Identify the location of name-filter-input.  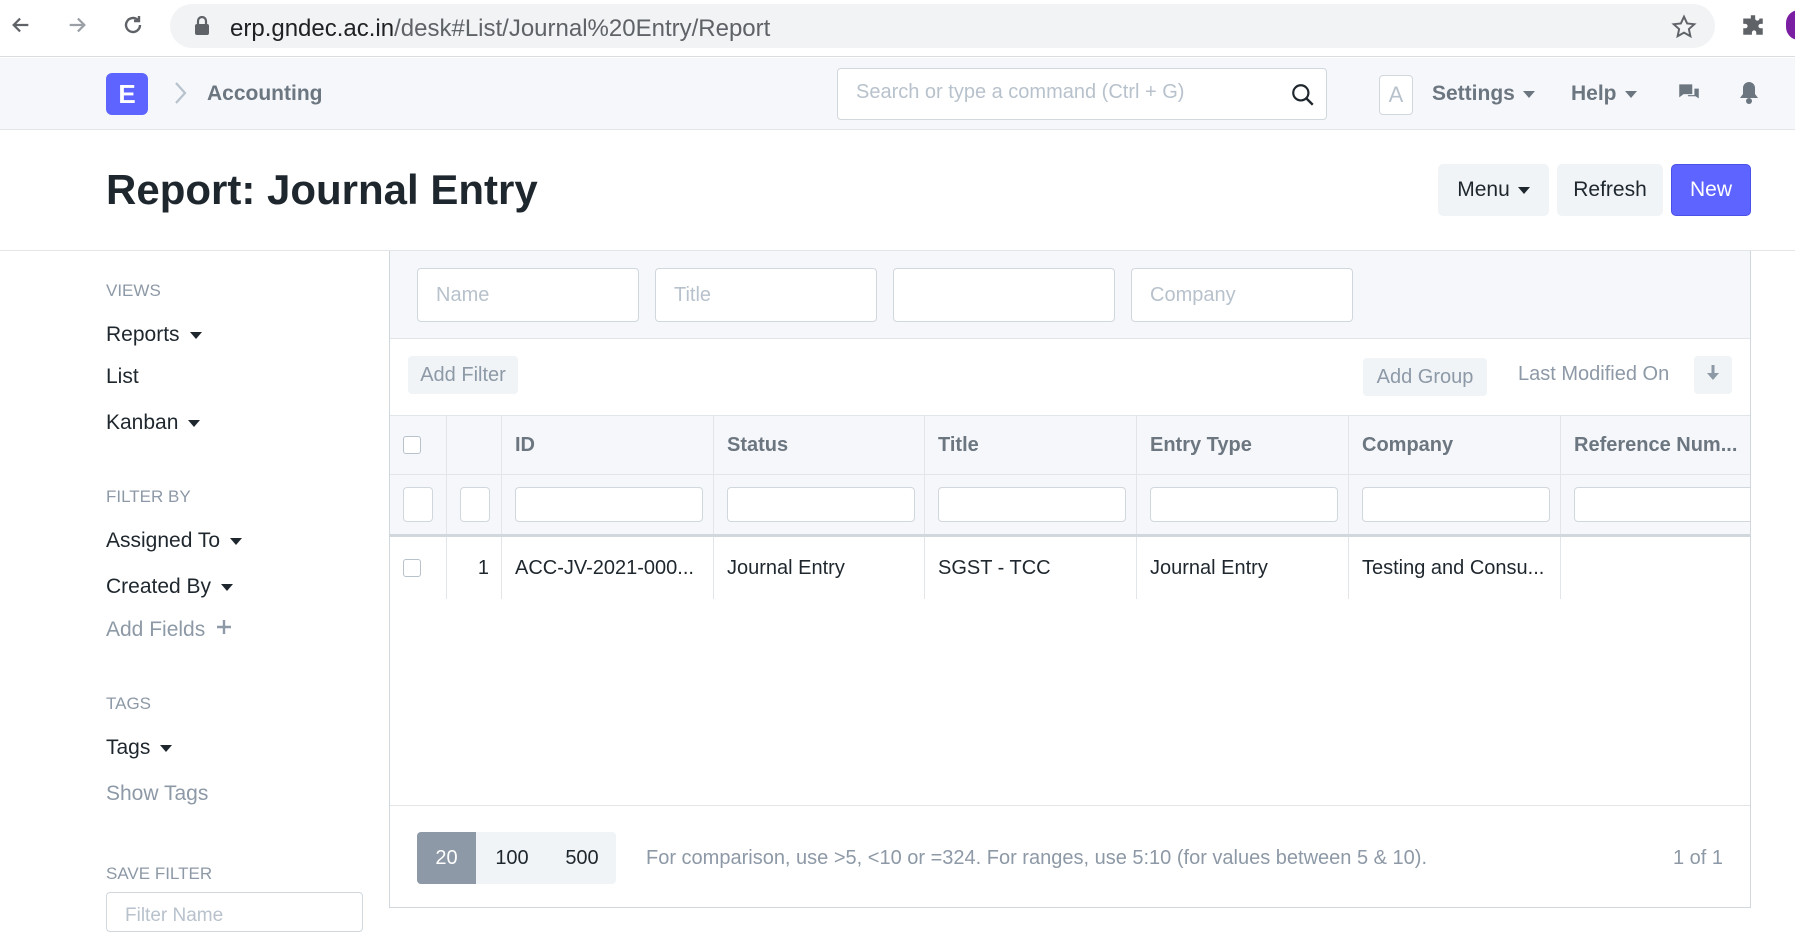
(526, 295).